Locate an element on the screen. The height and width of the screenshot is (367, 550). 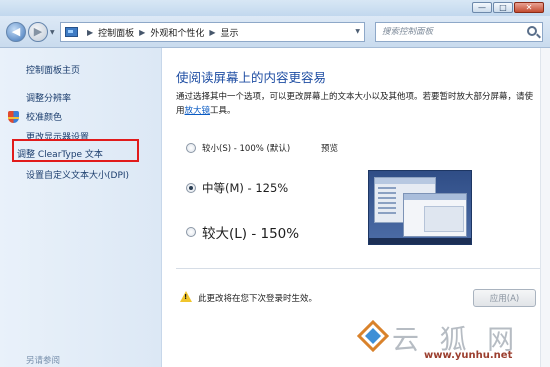
see-also-heading: 另请参阅 is located at coordinates (43, 361).